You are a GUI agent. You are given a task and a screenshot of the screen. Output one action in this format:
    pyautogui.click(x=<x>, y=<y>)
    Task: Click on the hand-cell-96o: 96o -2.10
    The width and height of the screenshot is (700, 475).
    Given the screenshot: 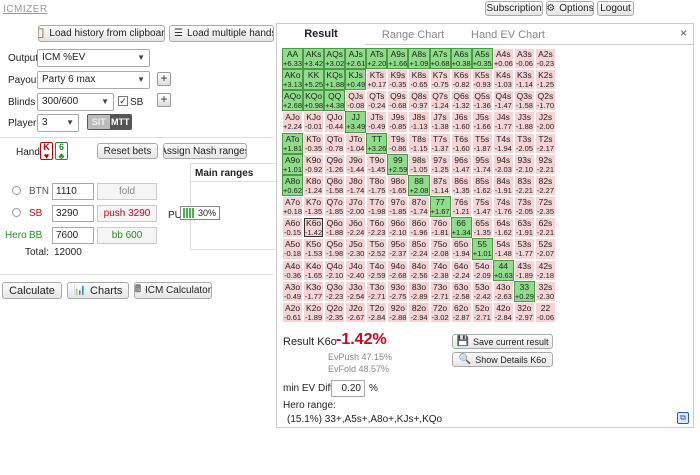 What is the action you would take?
    pyautogui.click(x=398, y=228)
    